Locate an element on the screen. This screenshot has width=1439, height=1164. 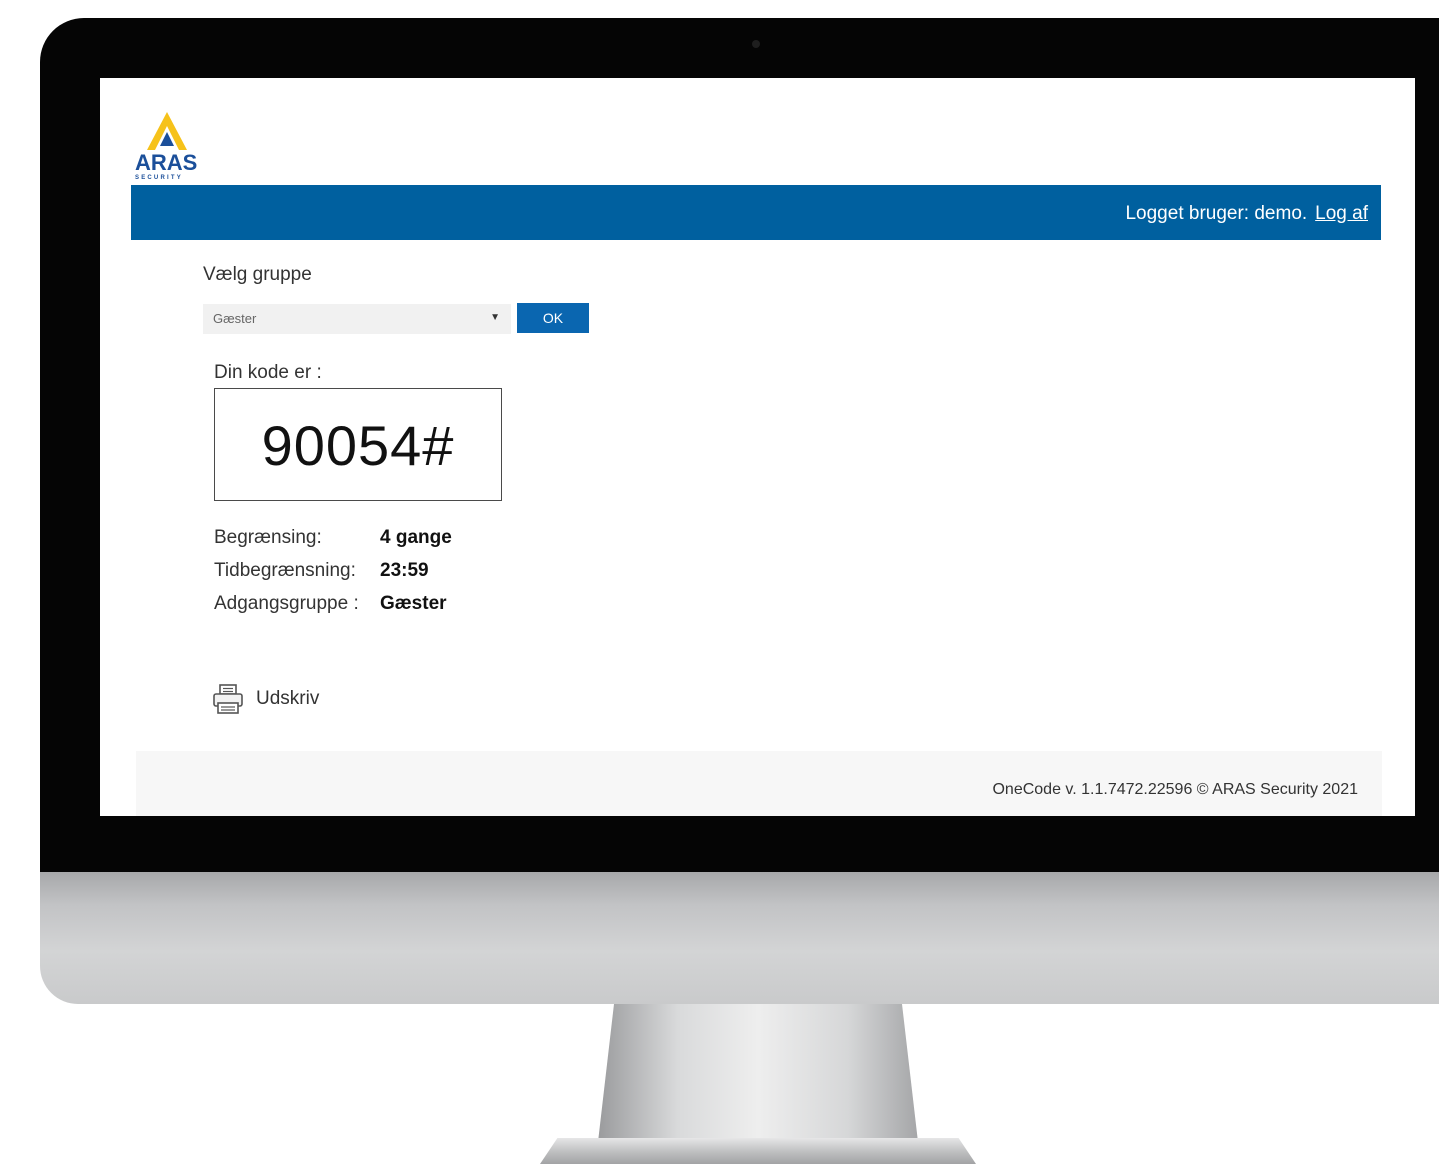
print-label: Udskriv is located at coordinates (288, 698).